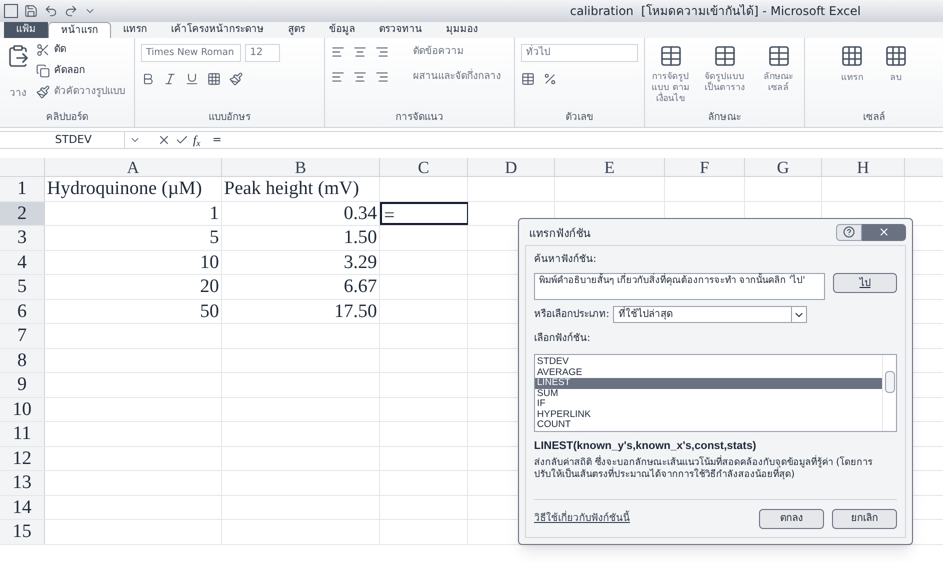 Image resolution: width=943 pixels, height=562 pixels. Describe the element at coordinates (148, 79) in the screenshot. I see `bold-icon` at that location.